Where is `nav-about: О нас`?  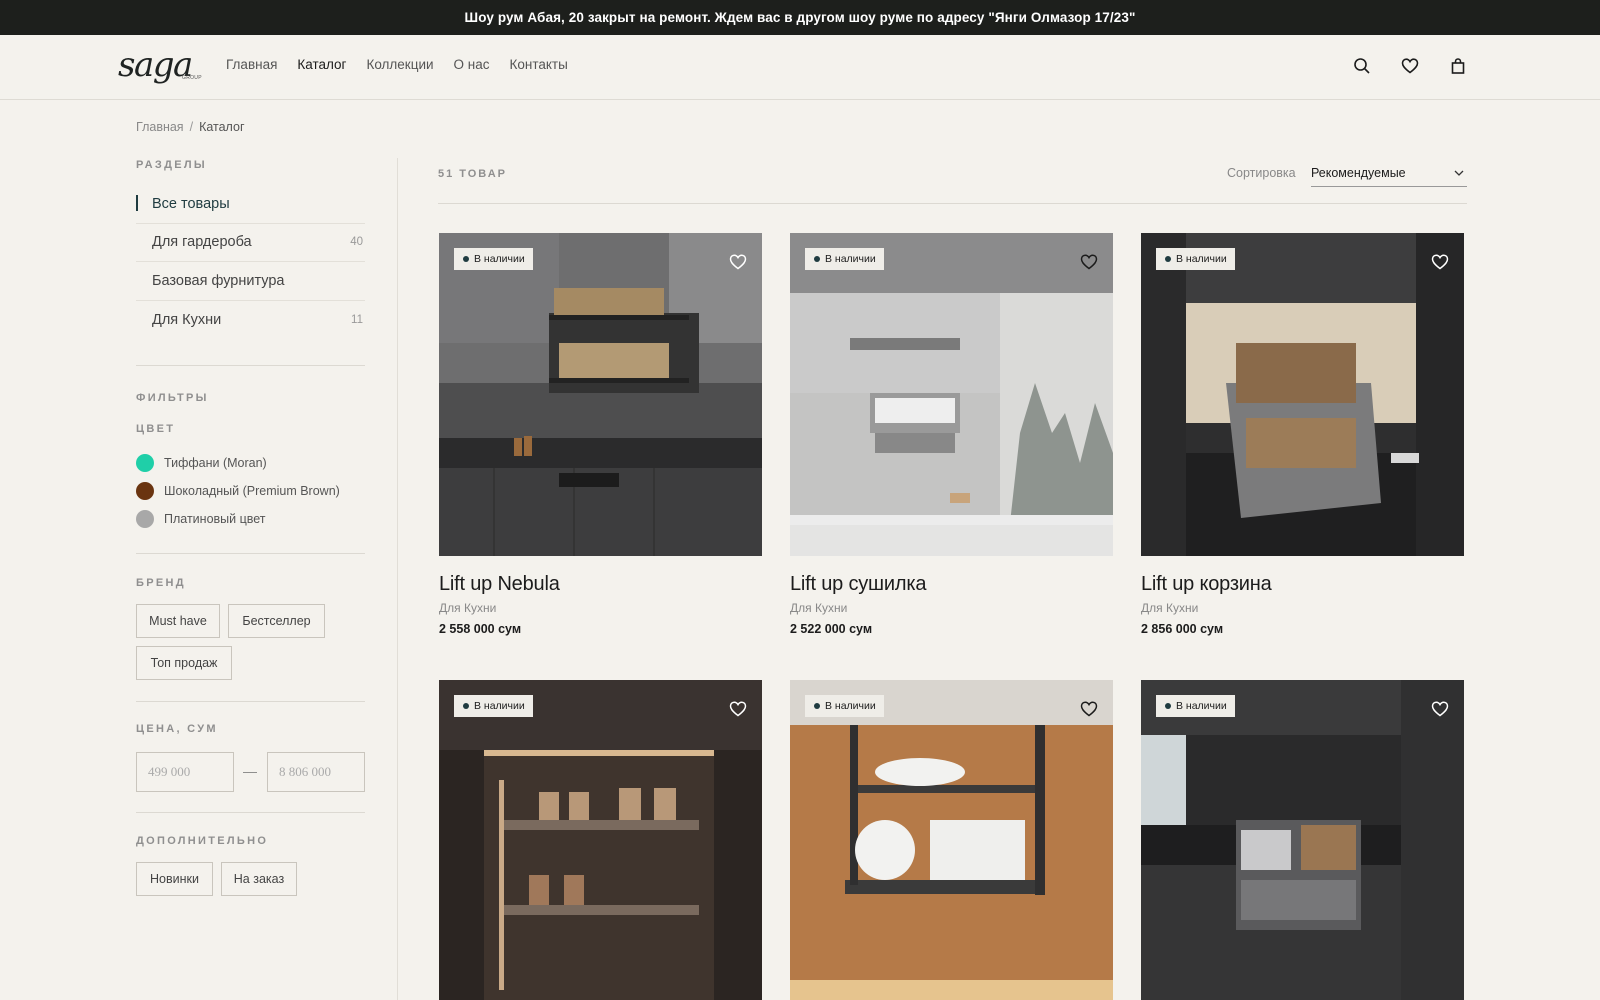 nav-about: О нас is located at coordinates (472, 64).